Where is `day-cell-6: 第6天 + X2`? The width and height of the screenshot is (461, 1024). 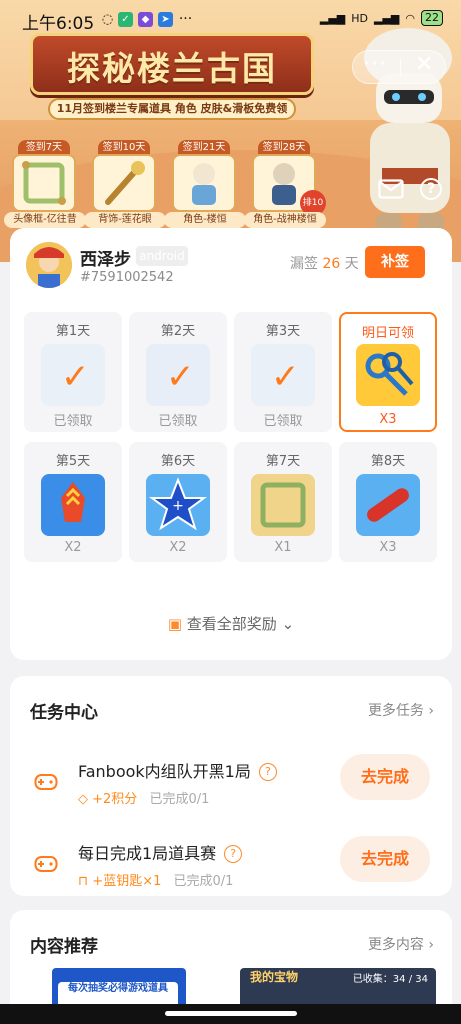 day-cell-6: 第6天 + X2 is located at coordinates (178, 502).